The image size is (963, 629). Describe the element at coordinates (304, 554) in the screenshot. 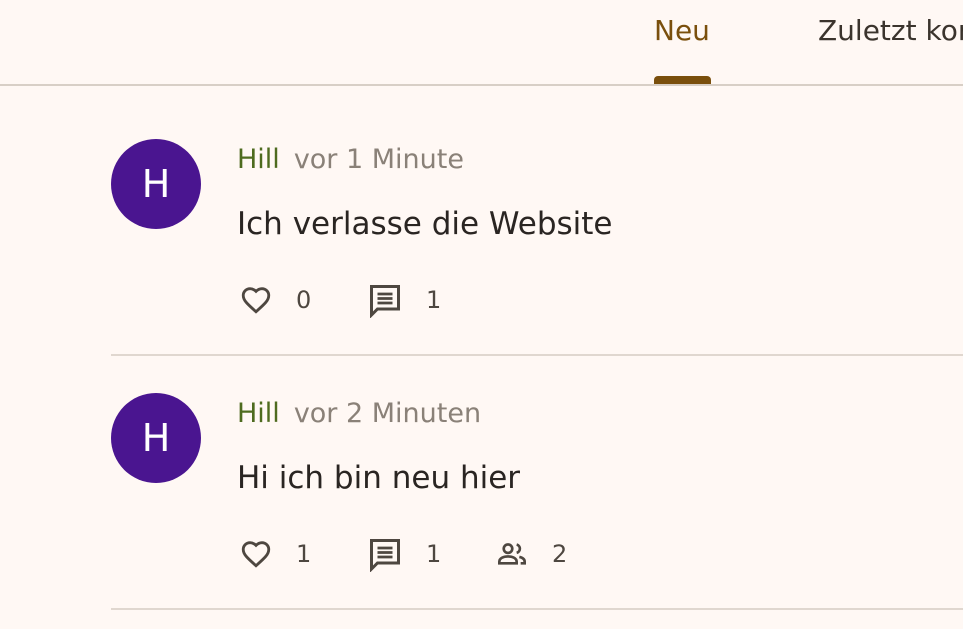

I see `like-count: 1` at that location.